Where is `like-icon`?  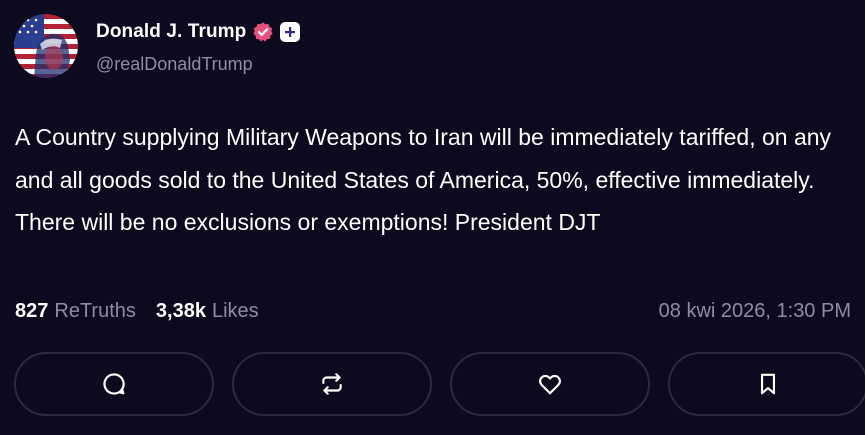 like-icon is located at coordinates (550, 384).